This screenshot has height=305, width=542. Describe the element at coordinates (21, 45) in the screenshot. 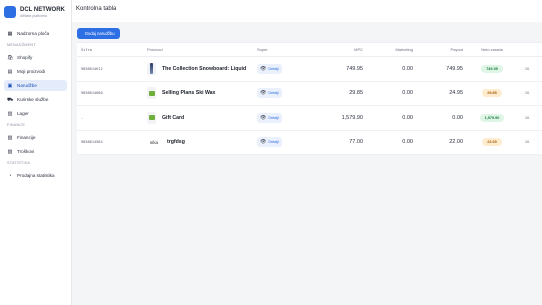

I see `section-management: MENADŽMENT` at that location.